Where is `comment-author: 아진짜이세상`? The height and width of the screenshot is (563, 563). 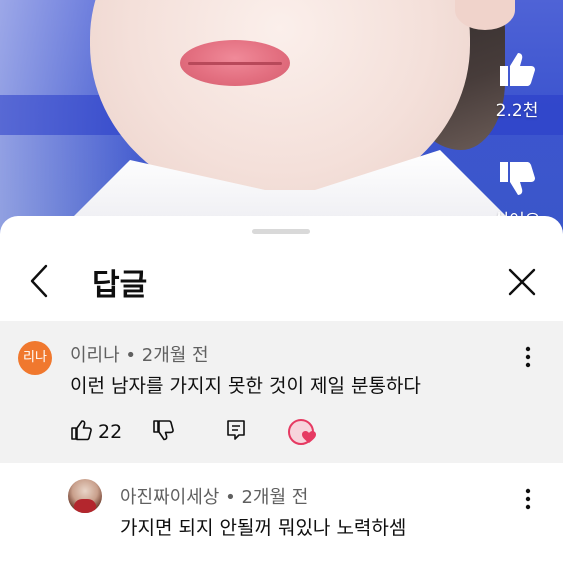
comment-author: 아진짜이세상 is located at coordinates (169, 497).